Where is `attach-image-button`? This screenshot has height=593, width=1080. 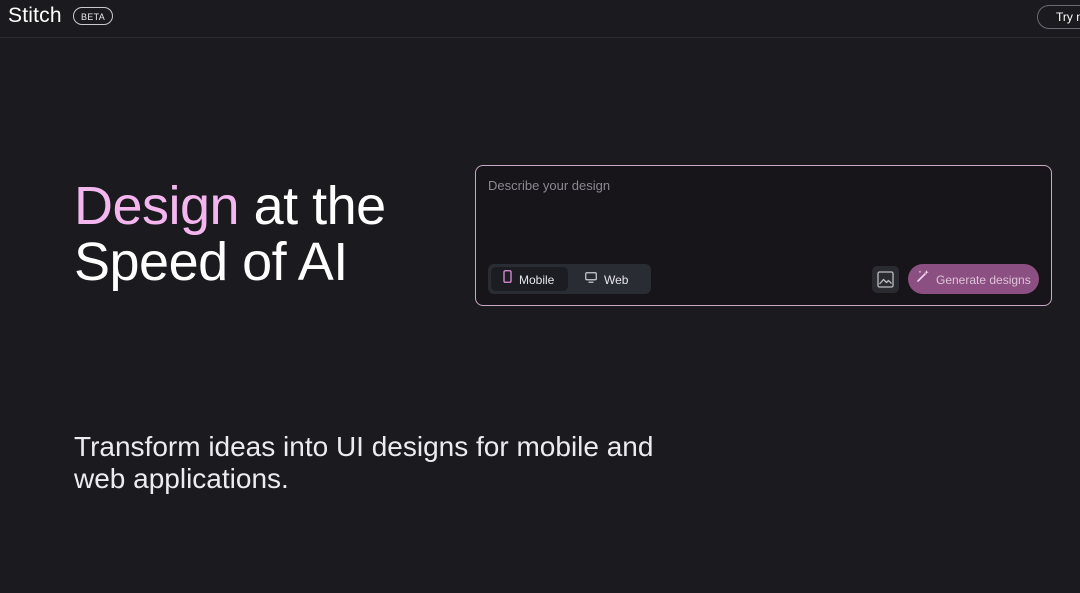
attach-image-button is located at coordinates (885, 279).